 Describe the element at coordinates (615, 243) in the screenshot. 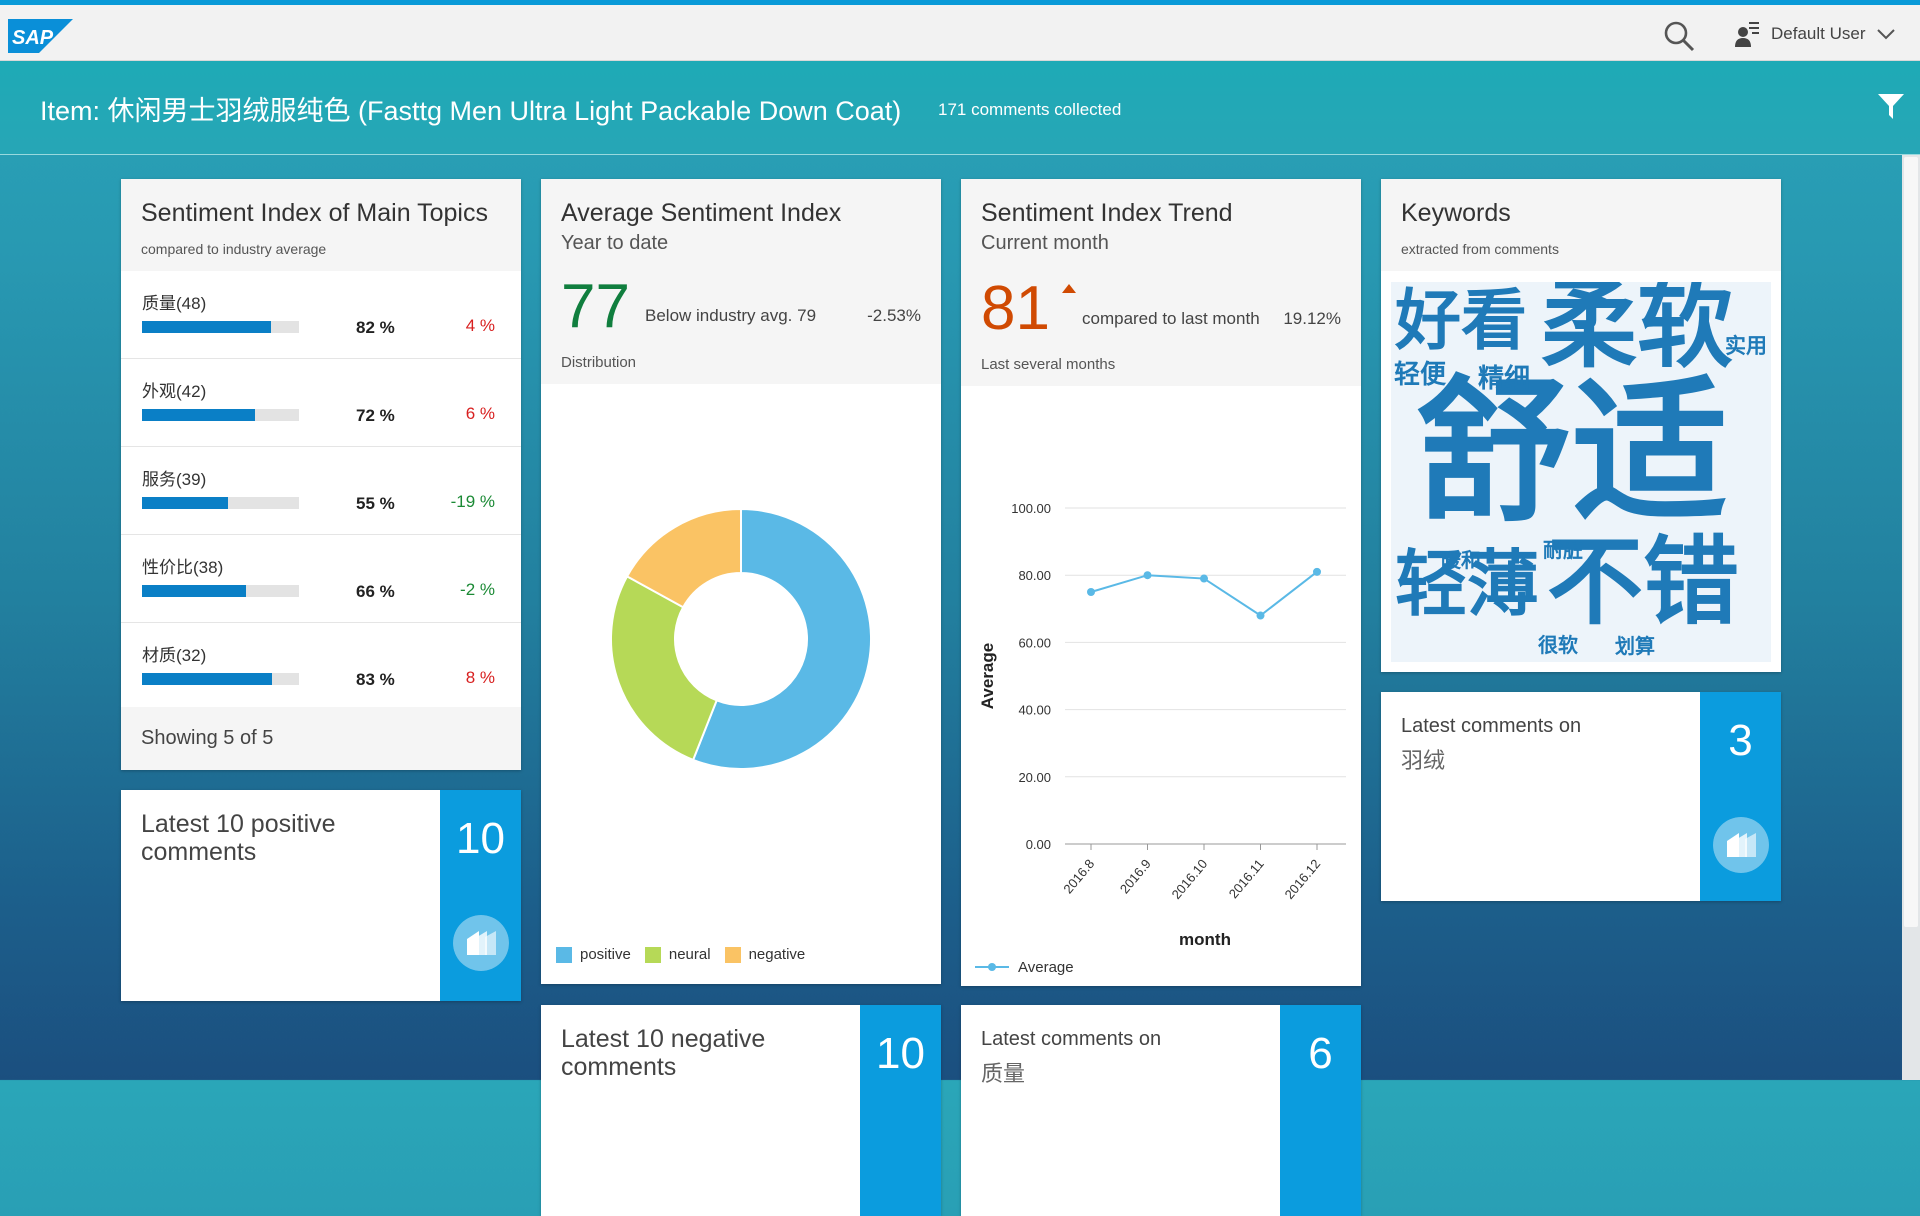

I see `average-card-subtitle: Year to date` at that location.